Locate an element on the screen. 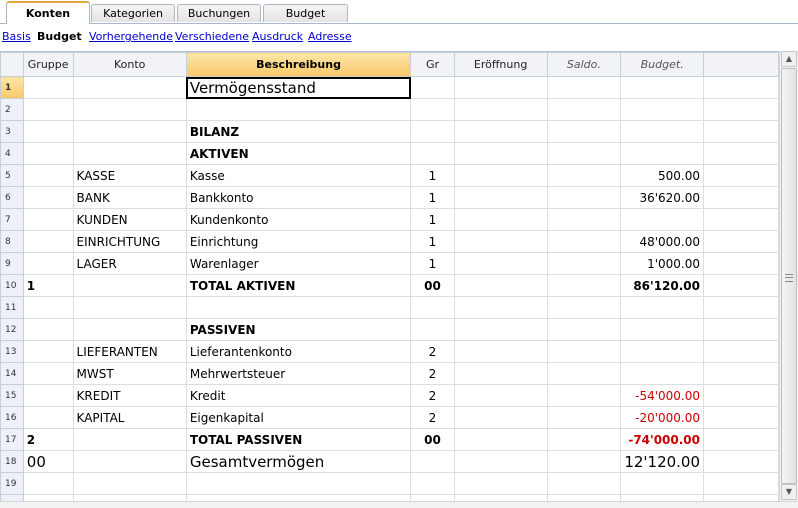  cell-beschreibung: Kasse is located at coordinates (298, 175).